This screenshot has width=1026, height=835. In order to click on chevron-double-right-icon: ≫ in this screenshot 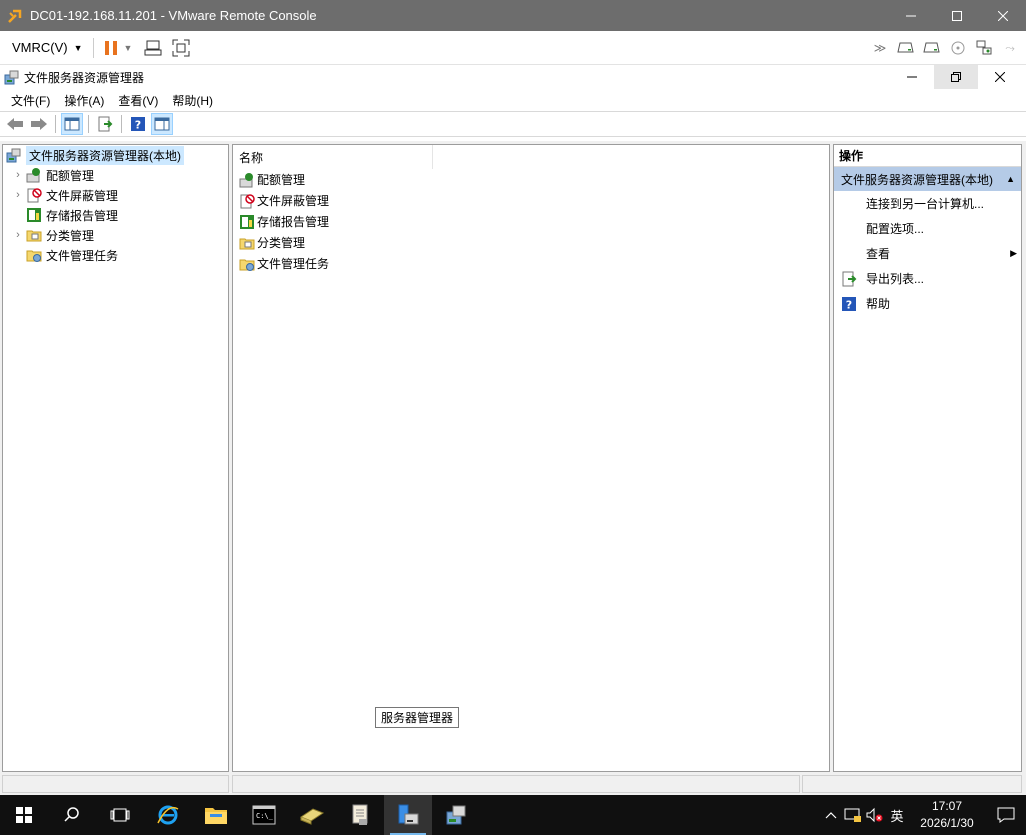, I will do `click(880, 48)`.